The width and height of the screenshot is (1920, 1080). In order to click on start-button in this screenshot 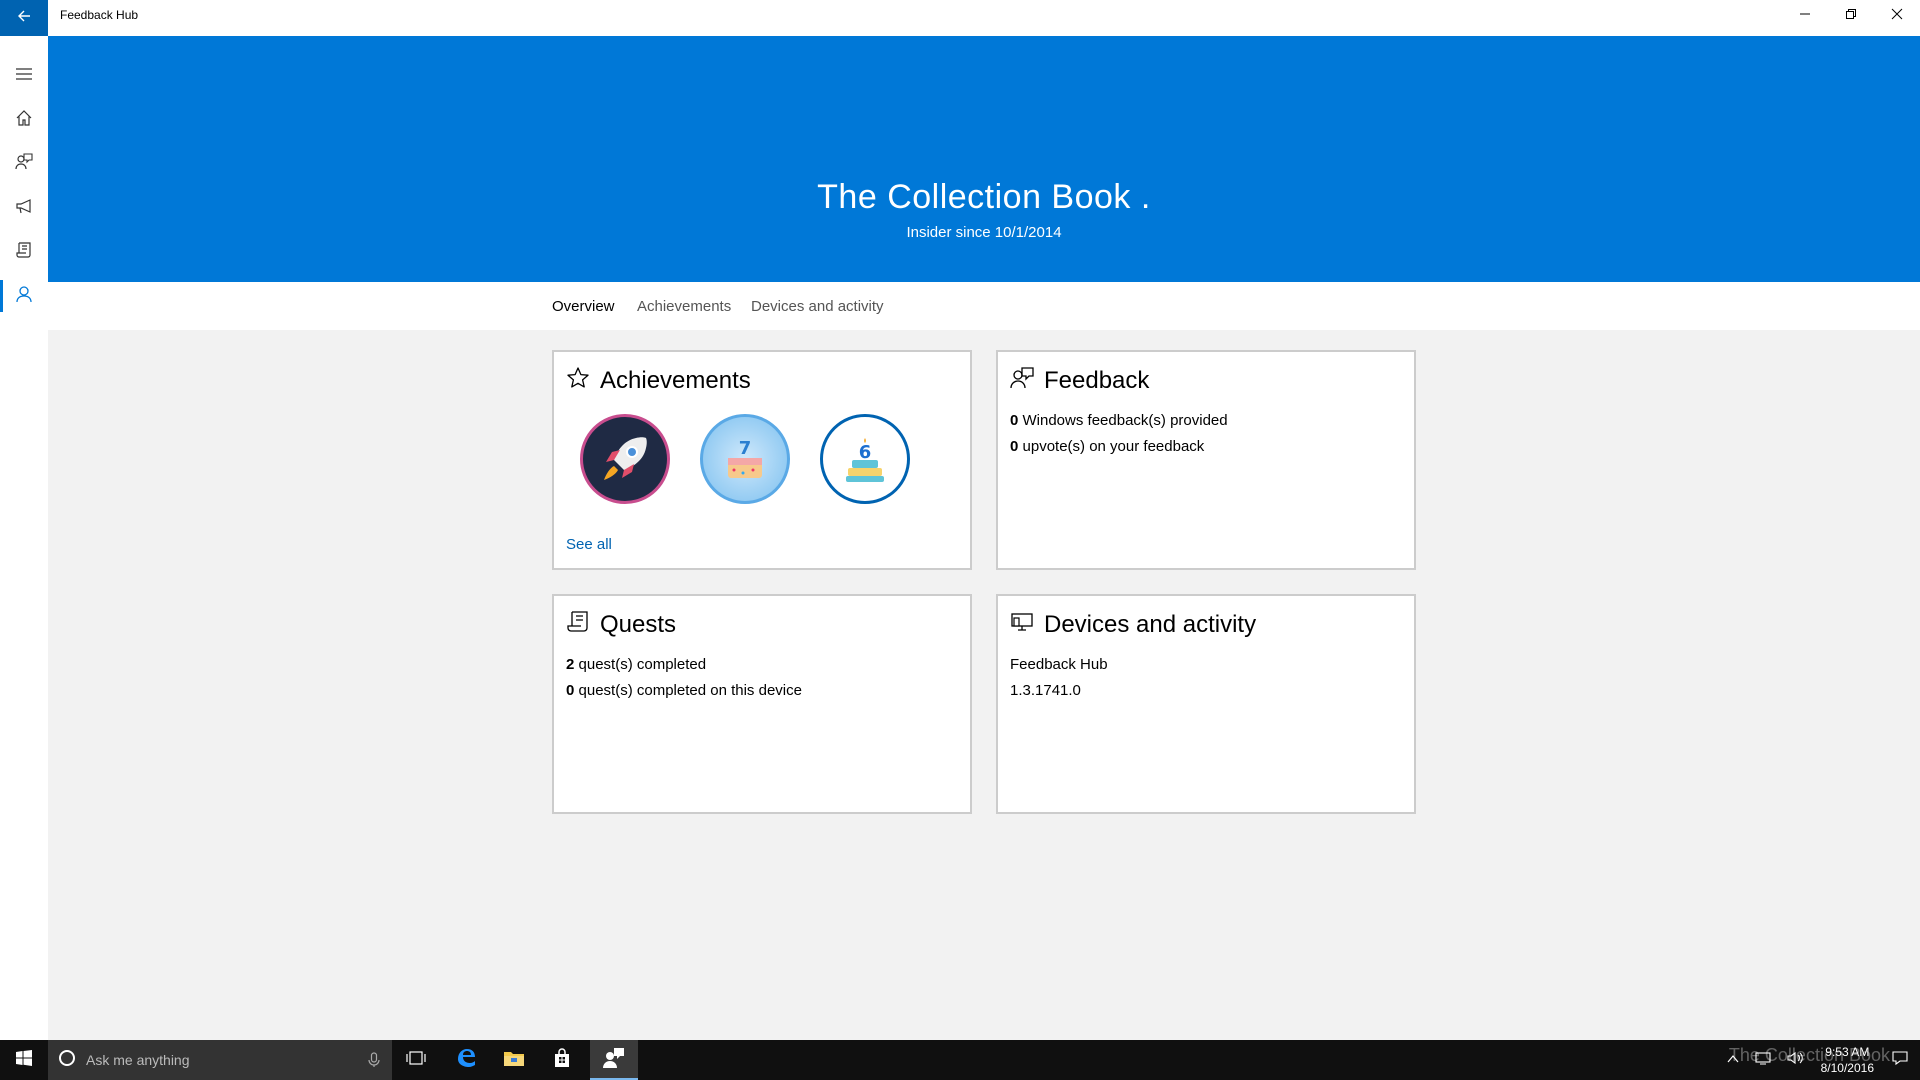, I will do `click(24, 1060)`.